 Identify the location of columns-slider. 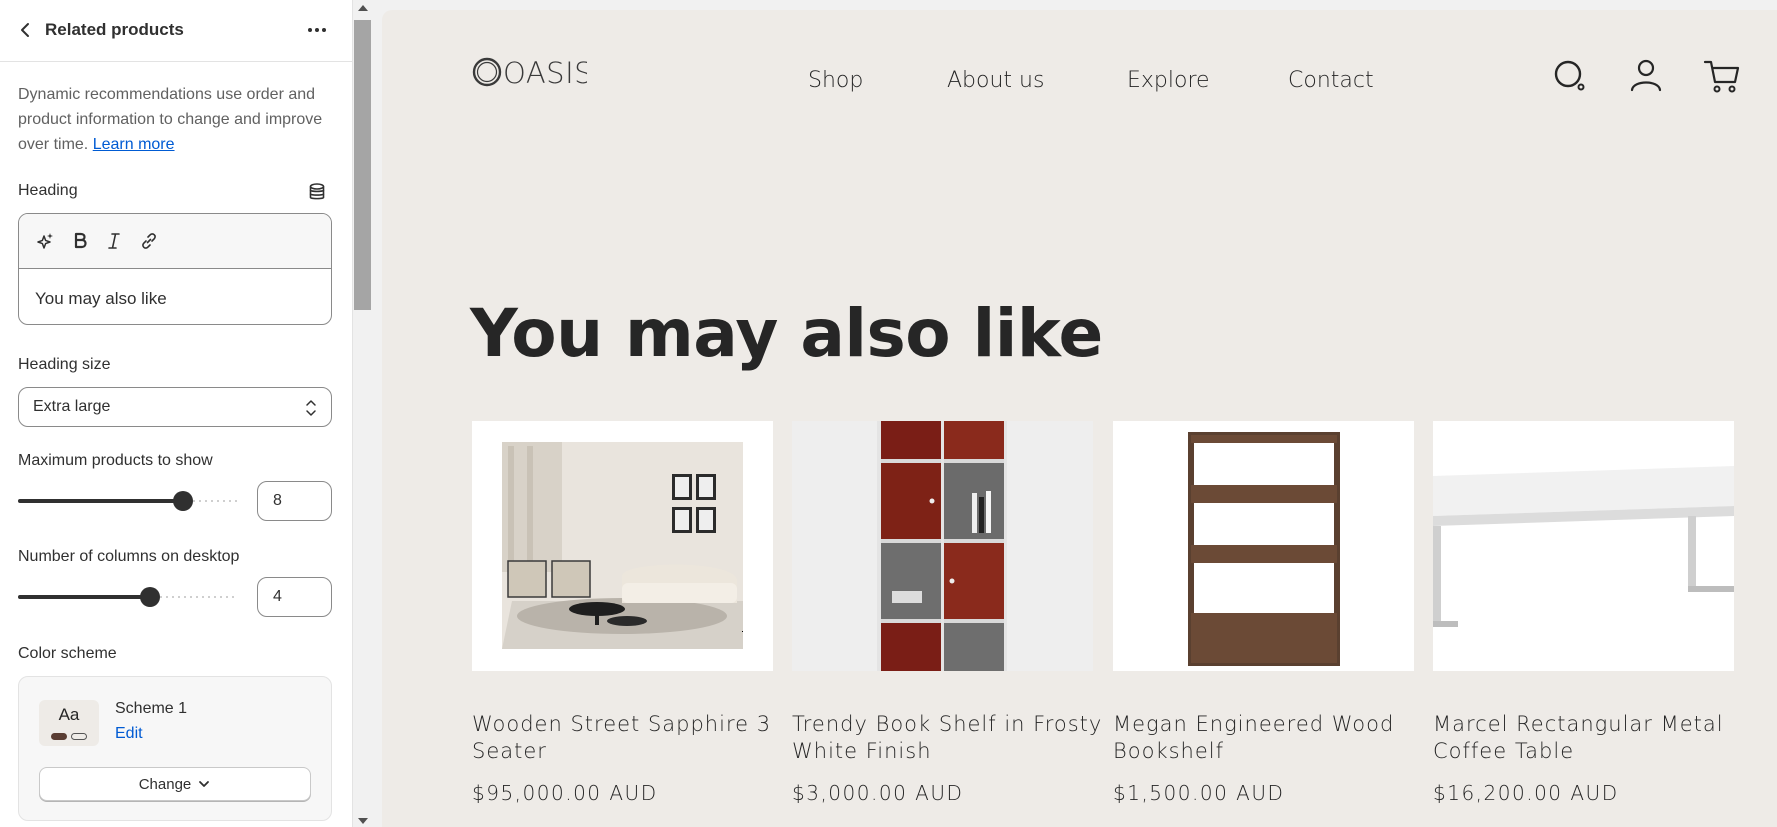
(128, 597).